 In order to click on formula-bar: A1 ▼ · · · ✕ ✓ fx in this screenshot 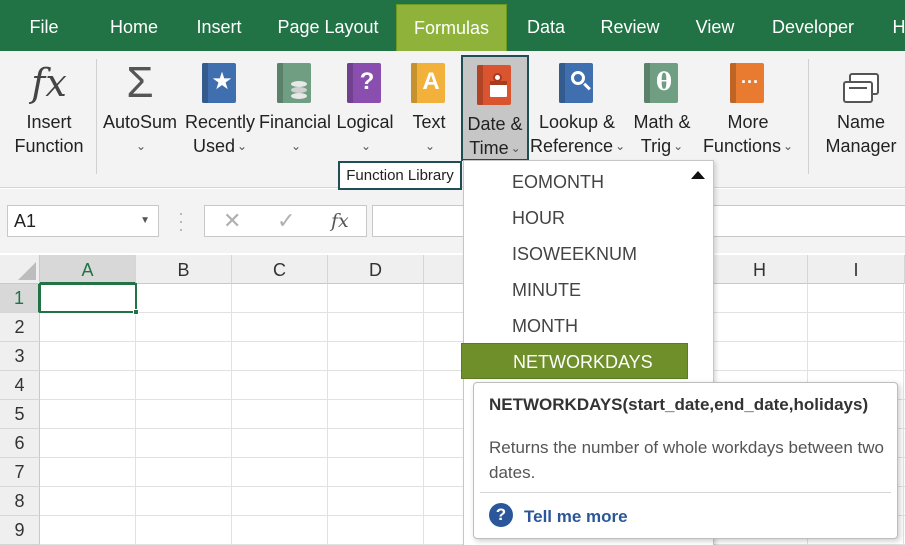, I will do `click(452, 221)`.